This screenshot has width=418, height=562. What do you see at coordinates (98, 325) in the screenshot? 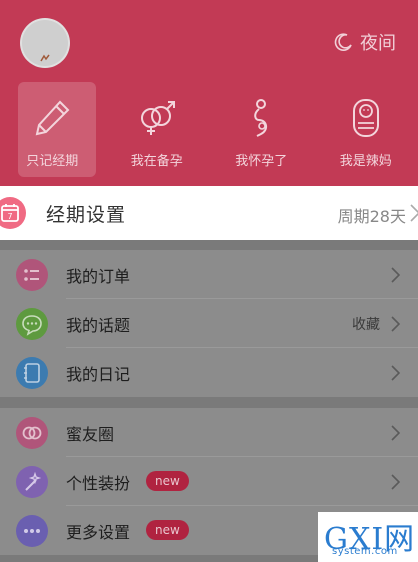
I see `menu-item-label: 我的话题` at bounding box center [98, 325].